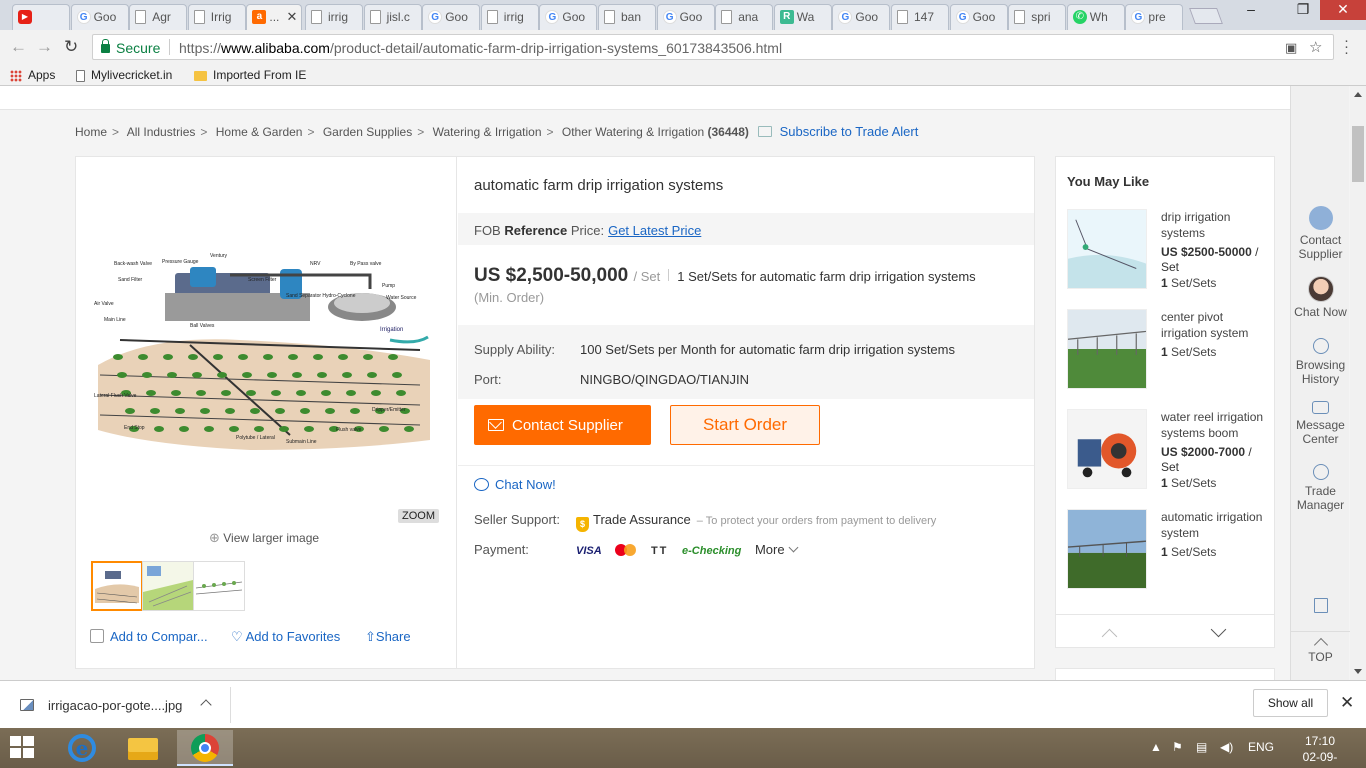 The image size is (1366, 768). What do you see at coordinates (1169, 549) in the screenshot?
I see `recommended-item: automatic irrigation system 1 Set/Sets` at bounding box center [1169, 549].